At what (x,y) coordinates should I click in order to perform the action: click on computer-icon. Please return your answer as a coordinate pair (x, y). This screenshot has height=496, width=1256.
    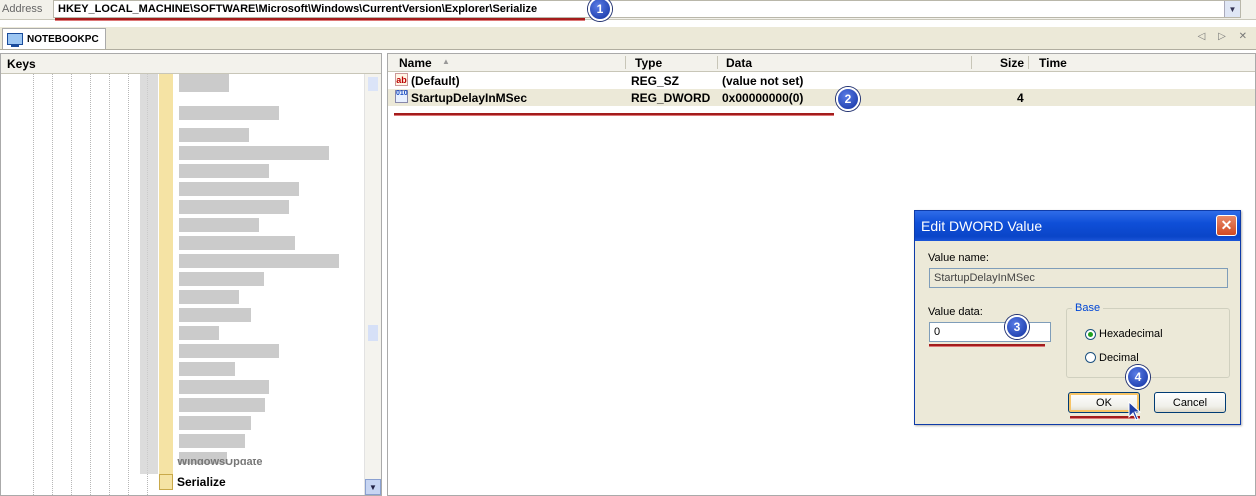
    Looking at the image, I should click on (15, 40).